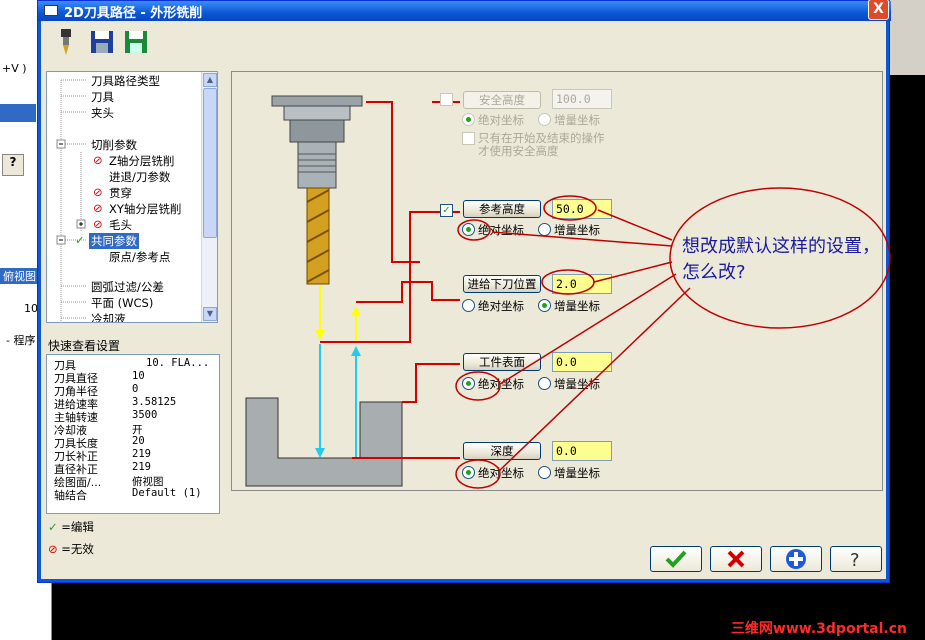 This screenshot has width=925, height=640. I want to click on dialog-title: 2D刀具路径 - 外形铣削, so click(133, 13).